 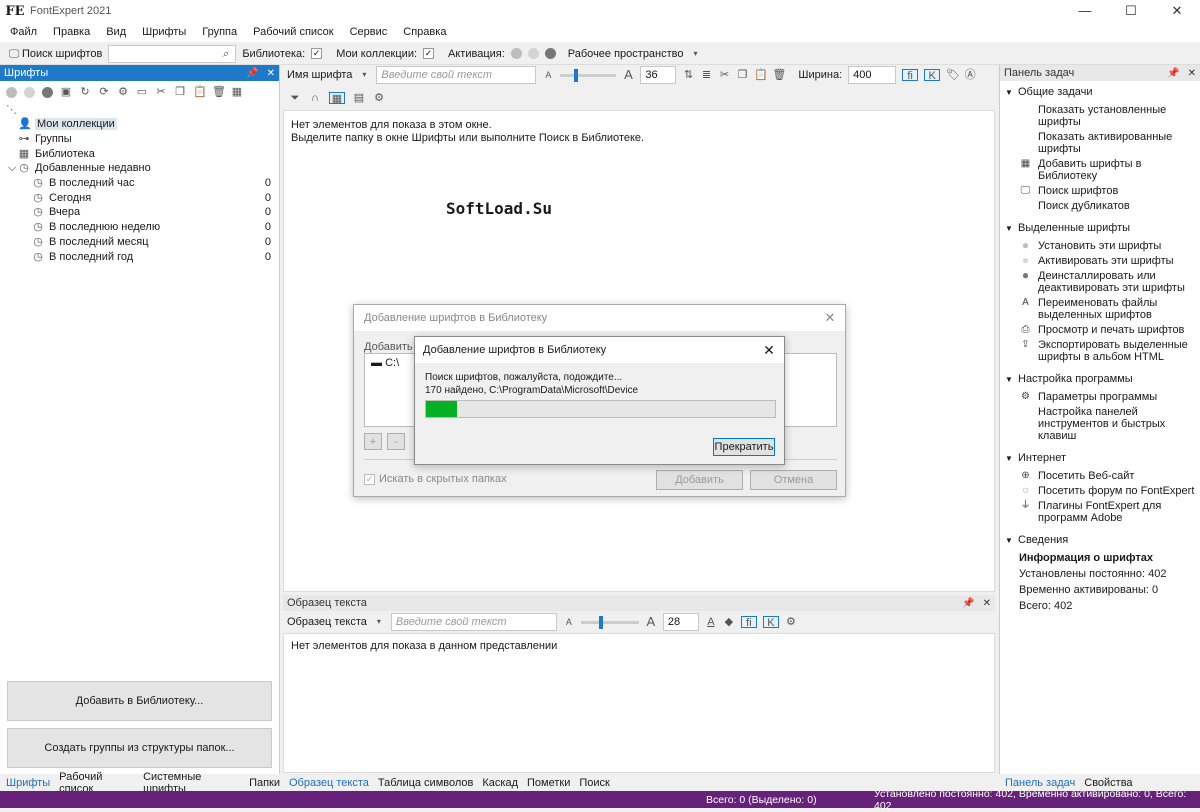 What do you see at coordinates (172, 53) in the screenshot?
I see `search-input: ⌕` at bounding box center [172, 53].